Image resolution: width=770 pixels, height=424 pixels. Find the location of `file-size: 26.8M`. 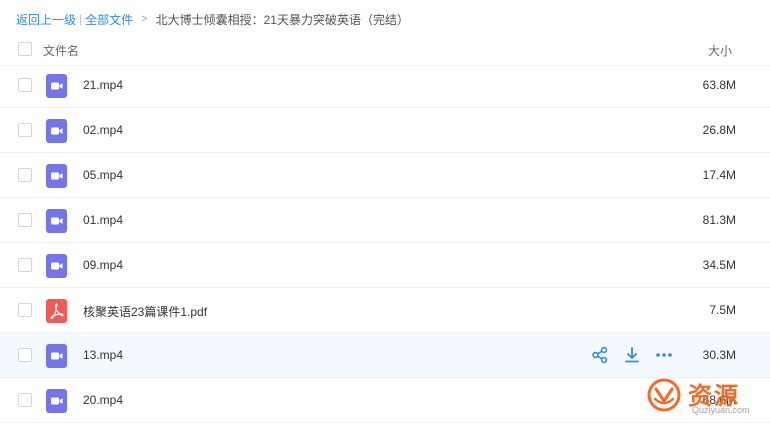

file-size: 26.8M is located at coordinates (719, 130).